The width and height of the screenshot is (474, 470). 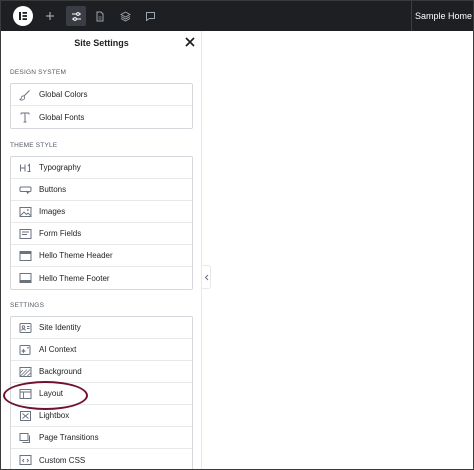 What do you see at coordinates (34, 145) in the screenshot?
I see `section-label-theme-style: THEME STYLE` at bounding box center [34, 145].